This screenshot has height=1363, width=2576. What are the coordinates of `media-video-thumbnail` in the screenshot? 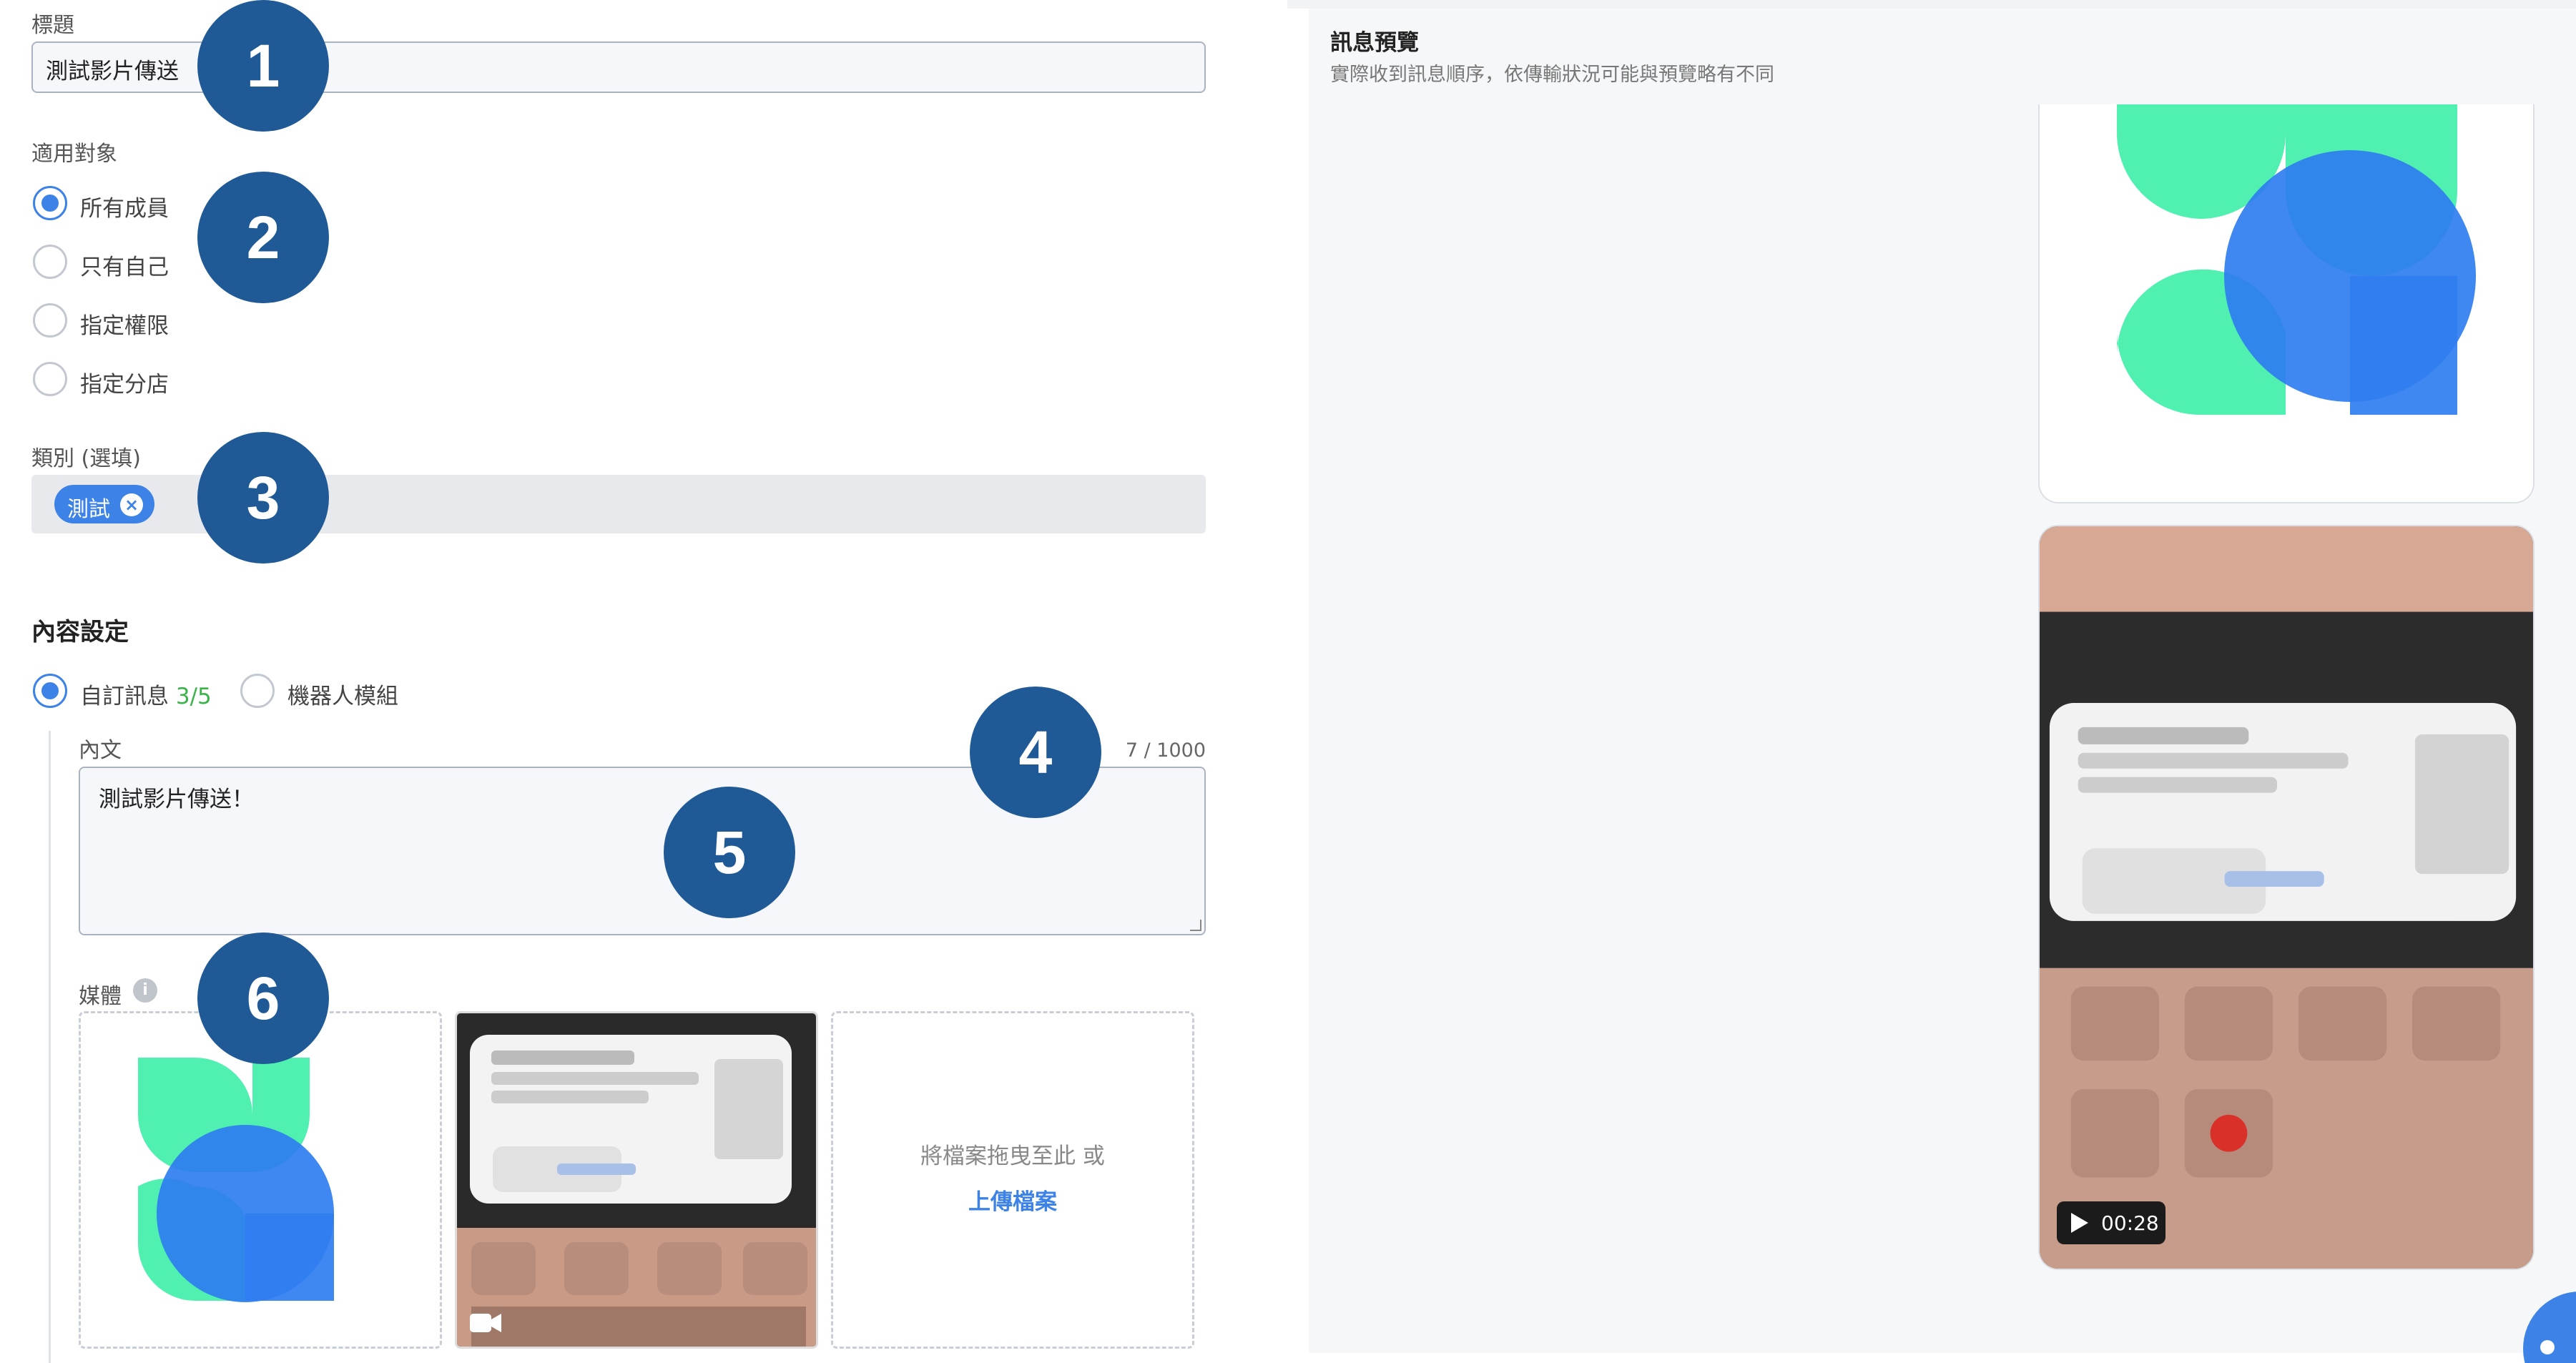 It's located at (637, 1180).